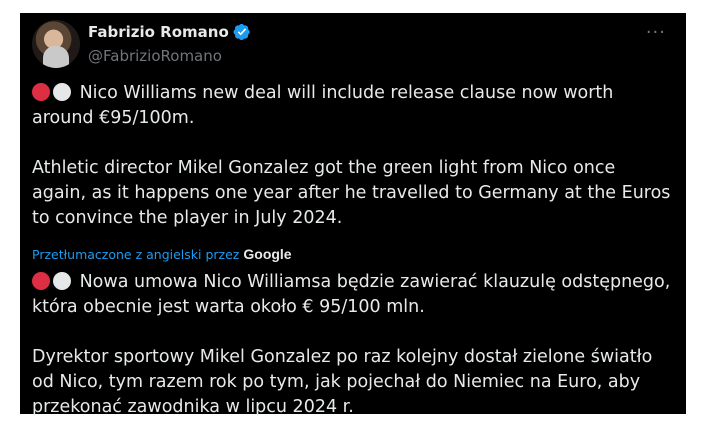  I want to click on translation-attribution: Przetłumaczone z angielski przez Google, so click(162, 254).